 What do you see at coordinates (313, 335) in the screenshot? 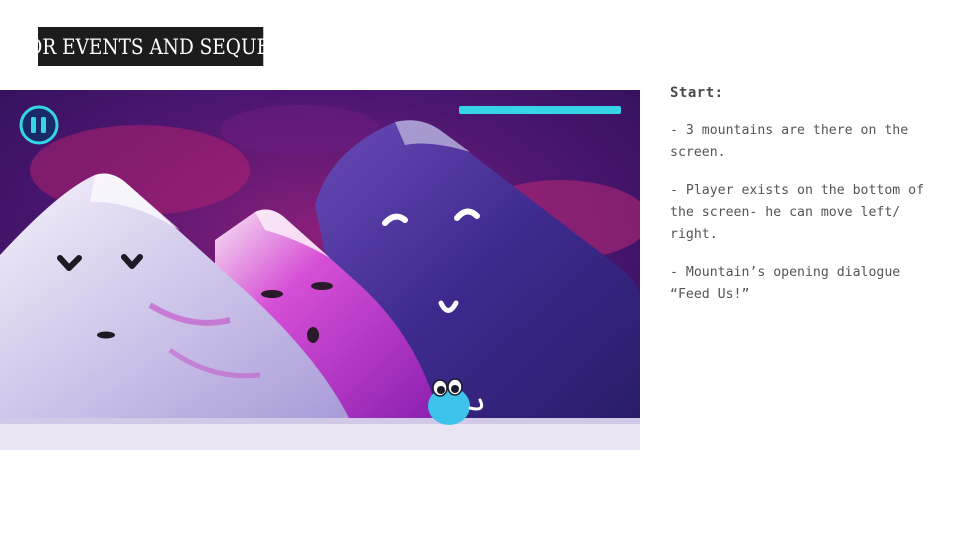
I see `mountain-middle-mouth` at bounding box center [313, 335].